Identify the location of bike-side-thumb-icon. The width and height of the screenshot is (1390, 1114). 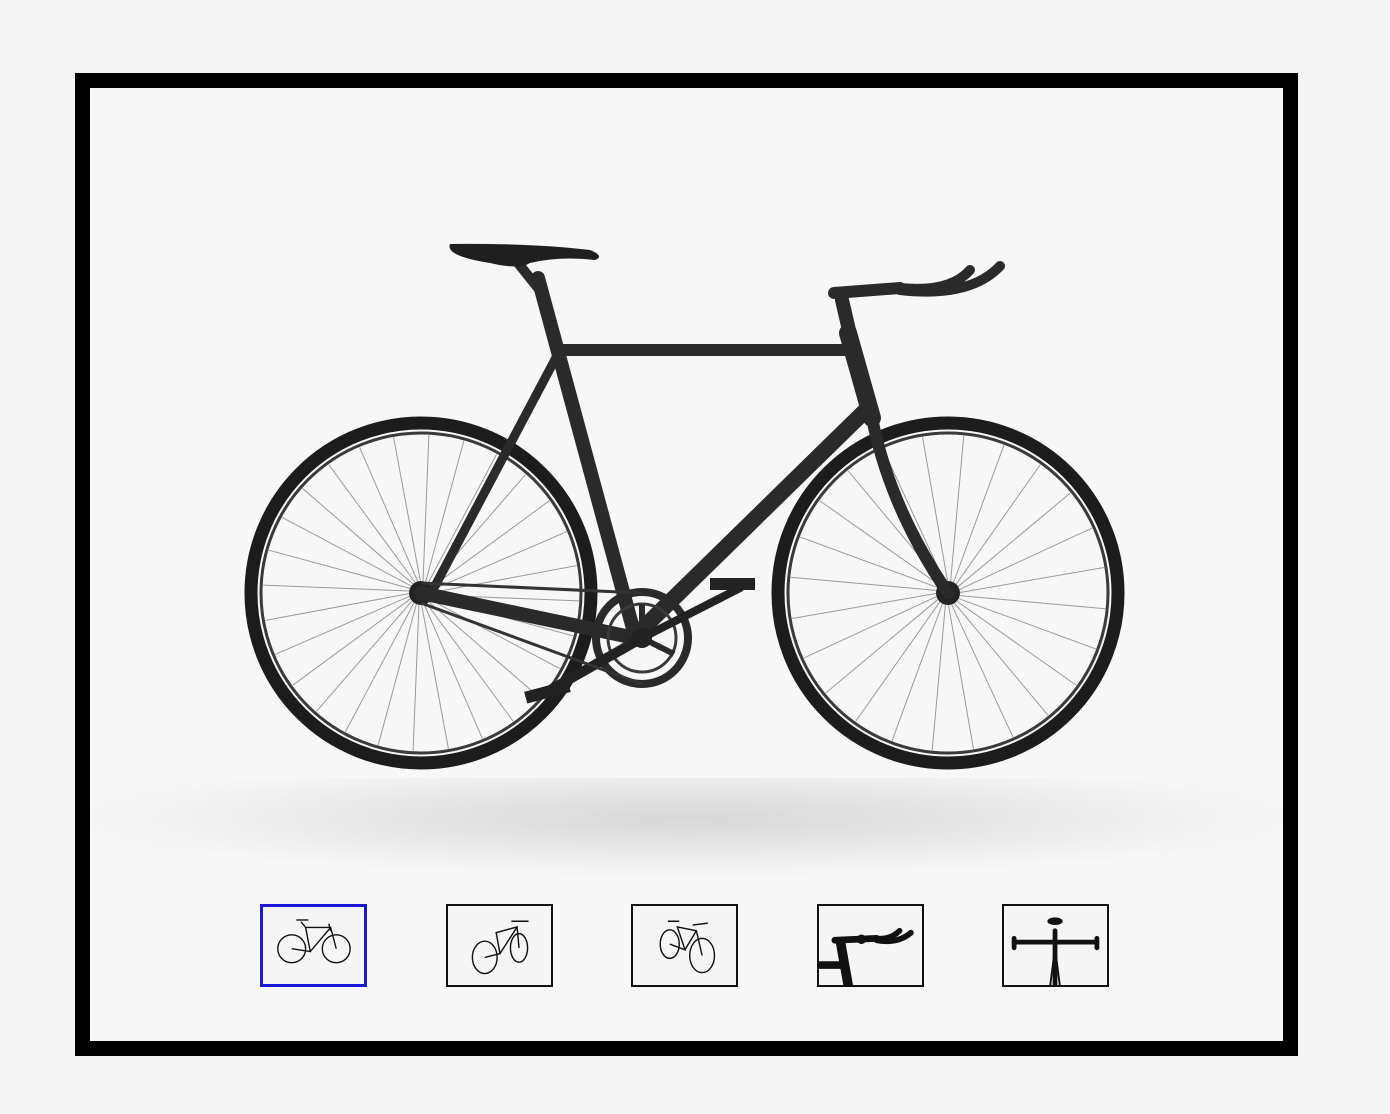
(314, 941).